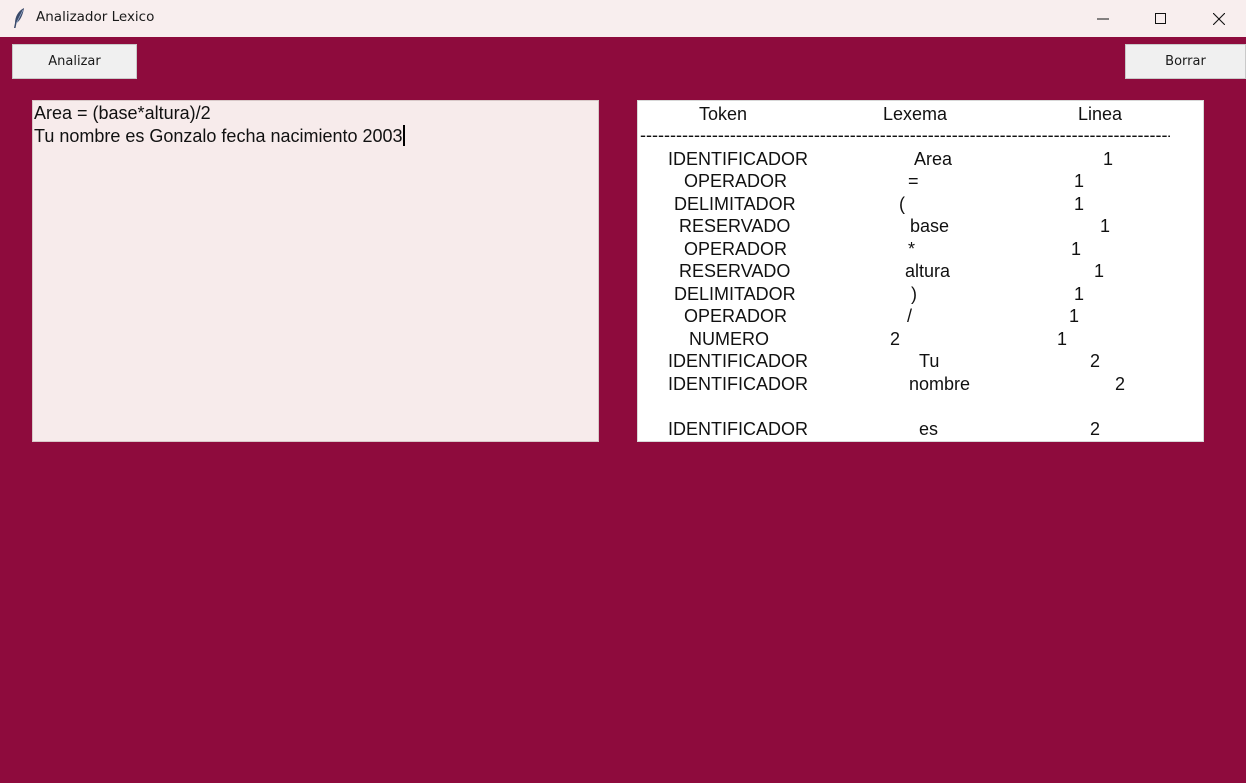  Describe the element at coordinates (861, 294) in the screenshot. I see `output-row: DELIMITADOR ) 1` at that location.